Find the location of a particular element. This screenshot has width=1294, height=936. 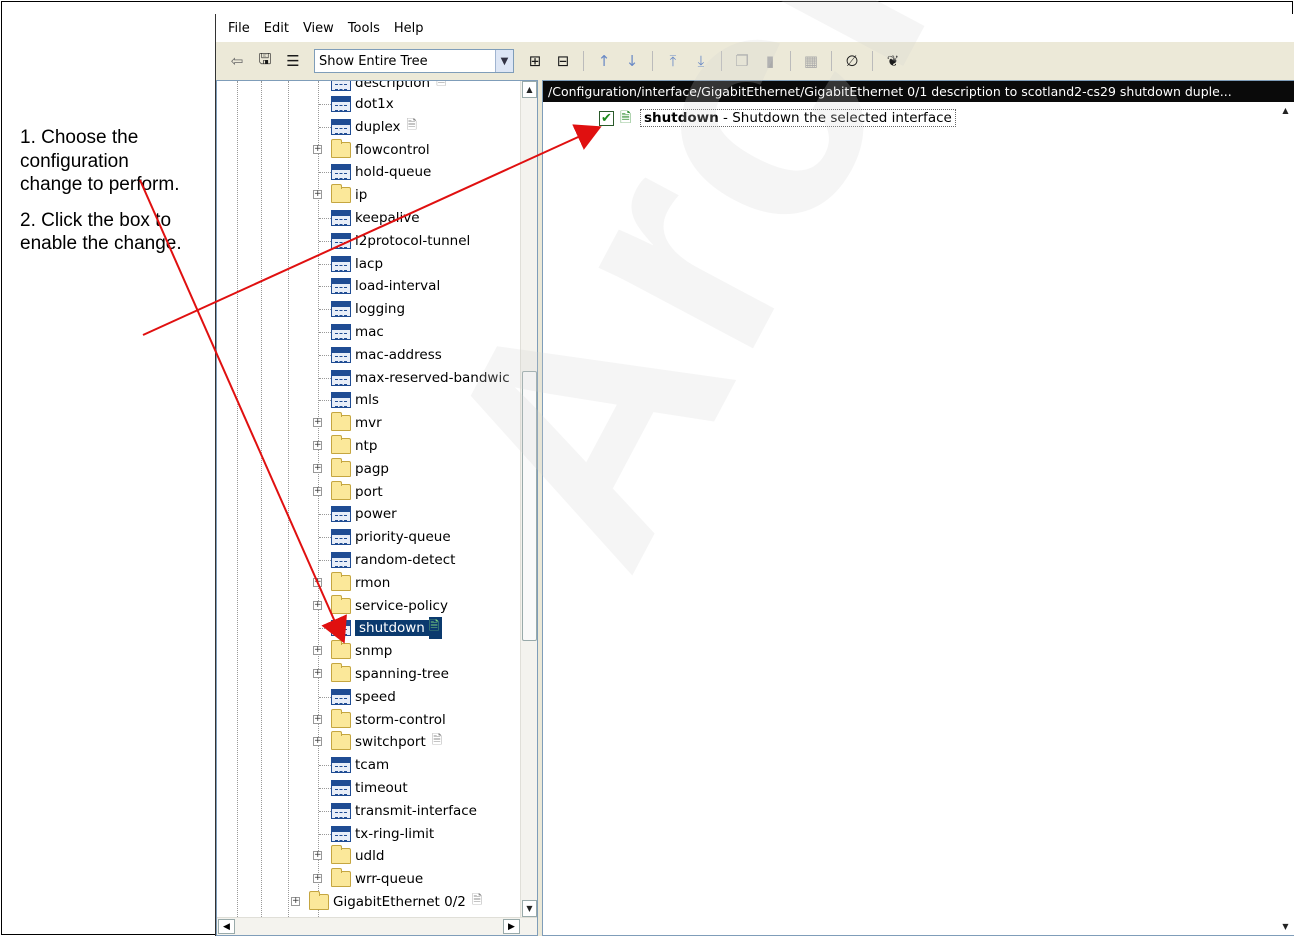

add-config-icon: 🗎 is located at coordinates (626, 118).